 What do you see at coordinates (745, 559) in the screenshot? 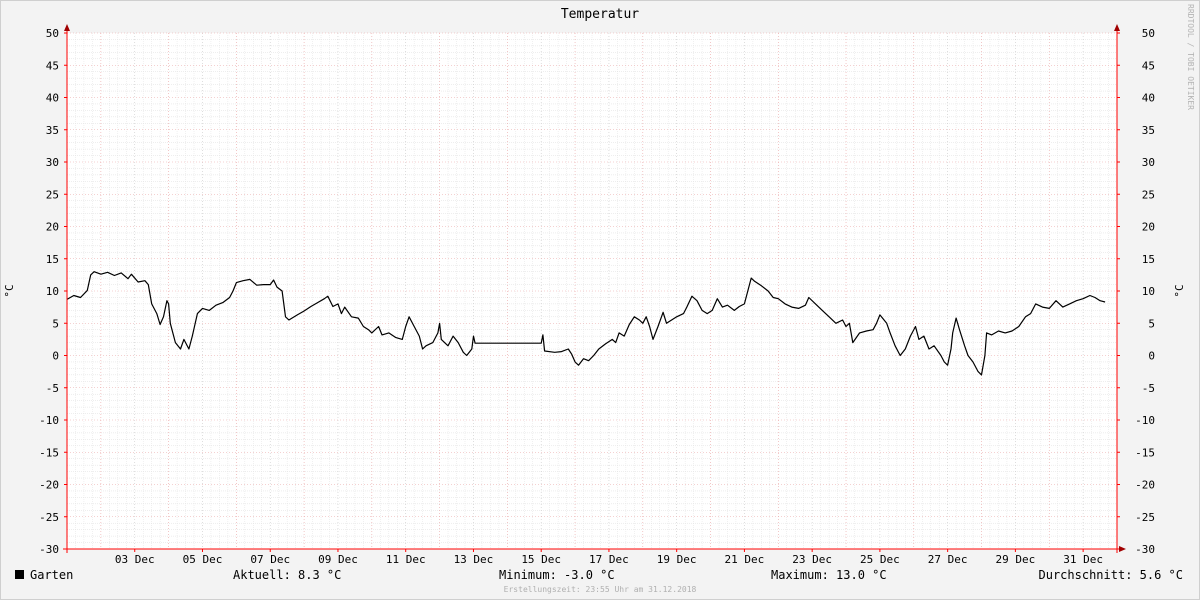
I see `x-tick-label: 21 Dec` at bounding box center [745, 559].